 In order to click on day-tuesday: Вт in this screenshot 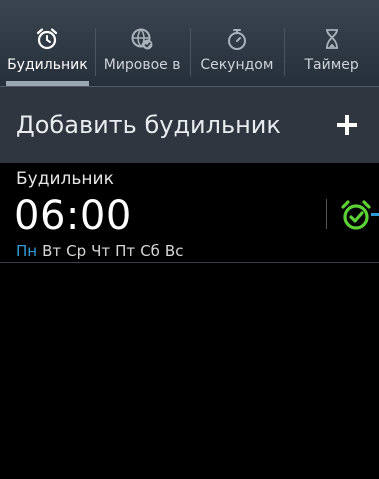, I will do `click(52, 251)`.